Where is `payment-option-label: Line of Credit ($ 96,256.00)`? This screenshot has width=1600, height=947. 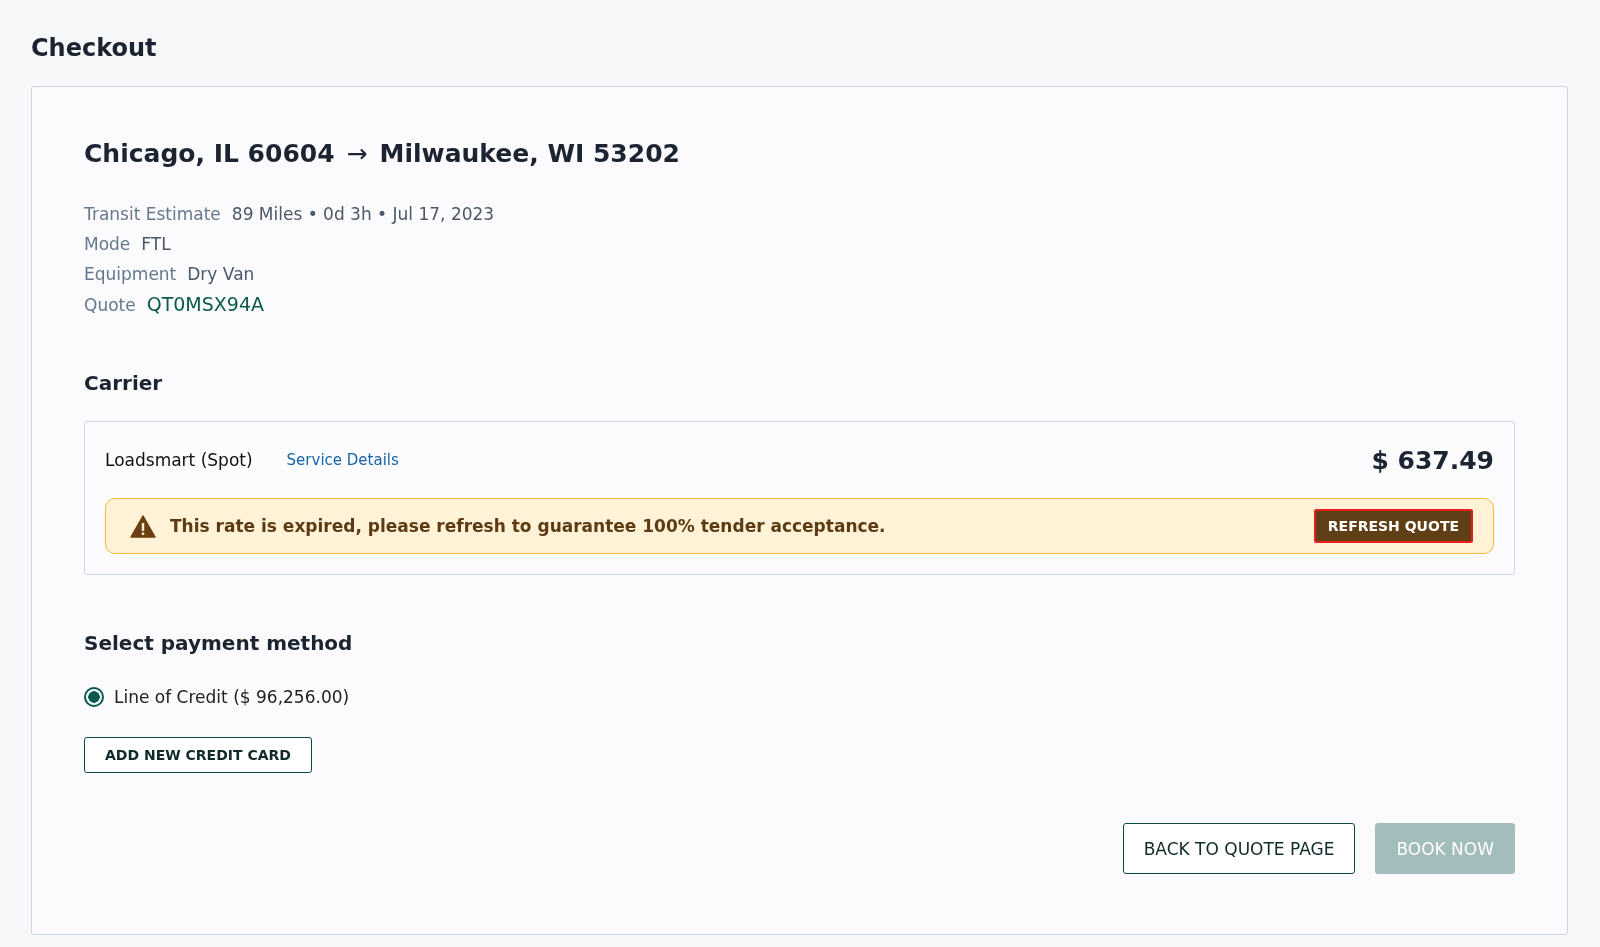 payment-option-label: Line of Credit ($ 96,256.00) is located at coordinates (232, 697).